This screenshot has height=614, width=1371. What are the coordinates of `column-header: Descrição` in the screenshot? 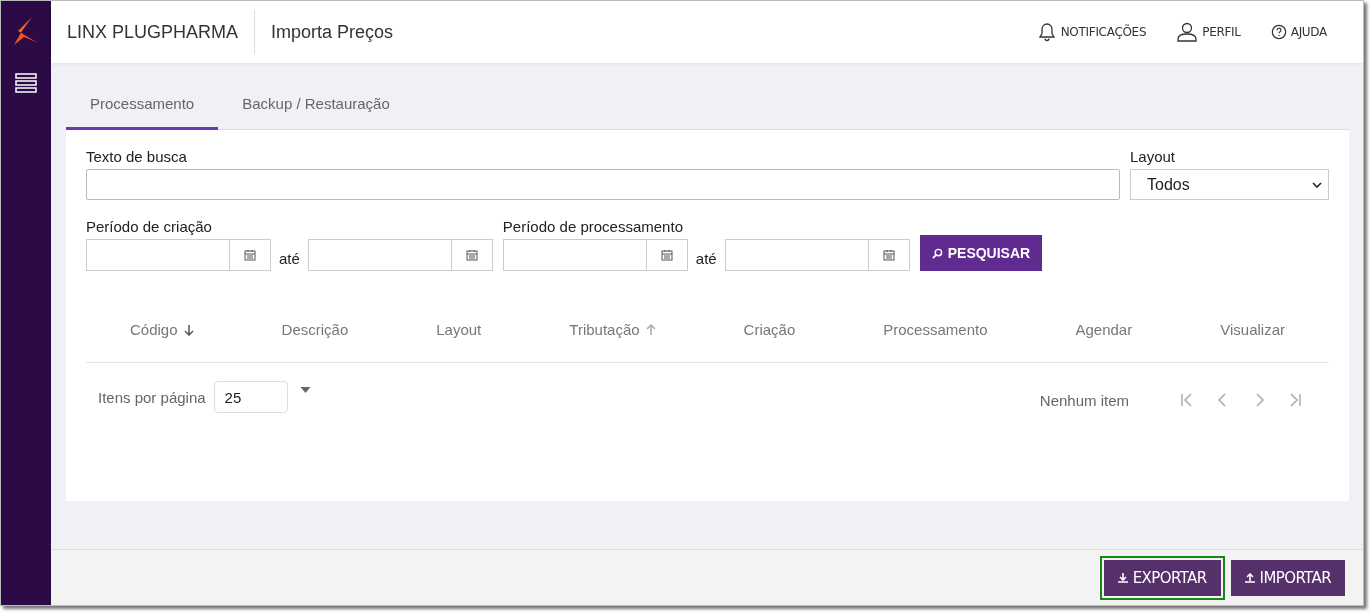 It's located at (315, 329).